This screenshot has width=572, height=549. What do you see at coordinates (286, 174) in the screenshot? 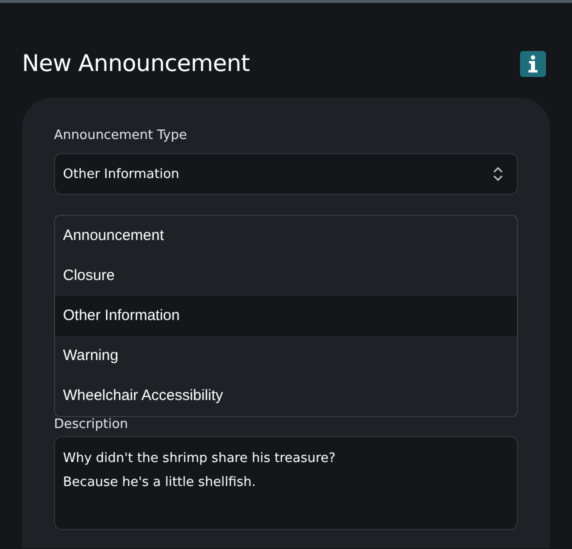
I see `type-select: Other Information` at bounding box center [286, 174].